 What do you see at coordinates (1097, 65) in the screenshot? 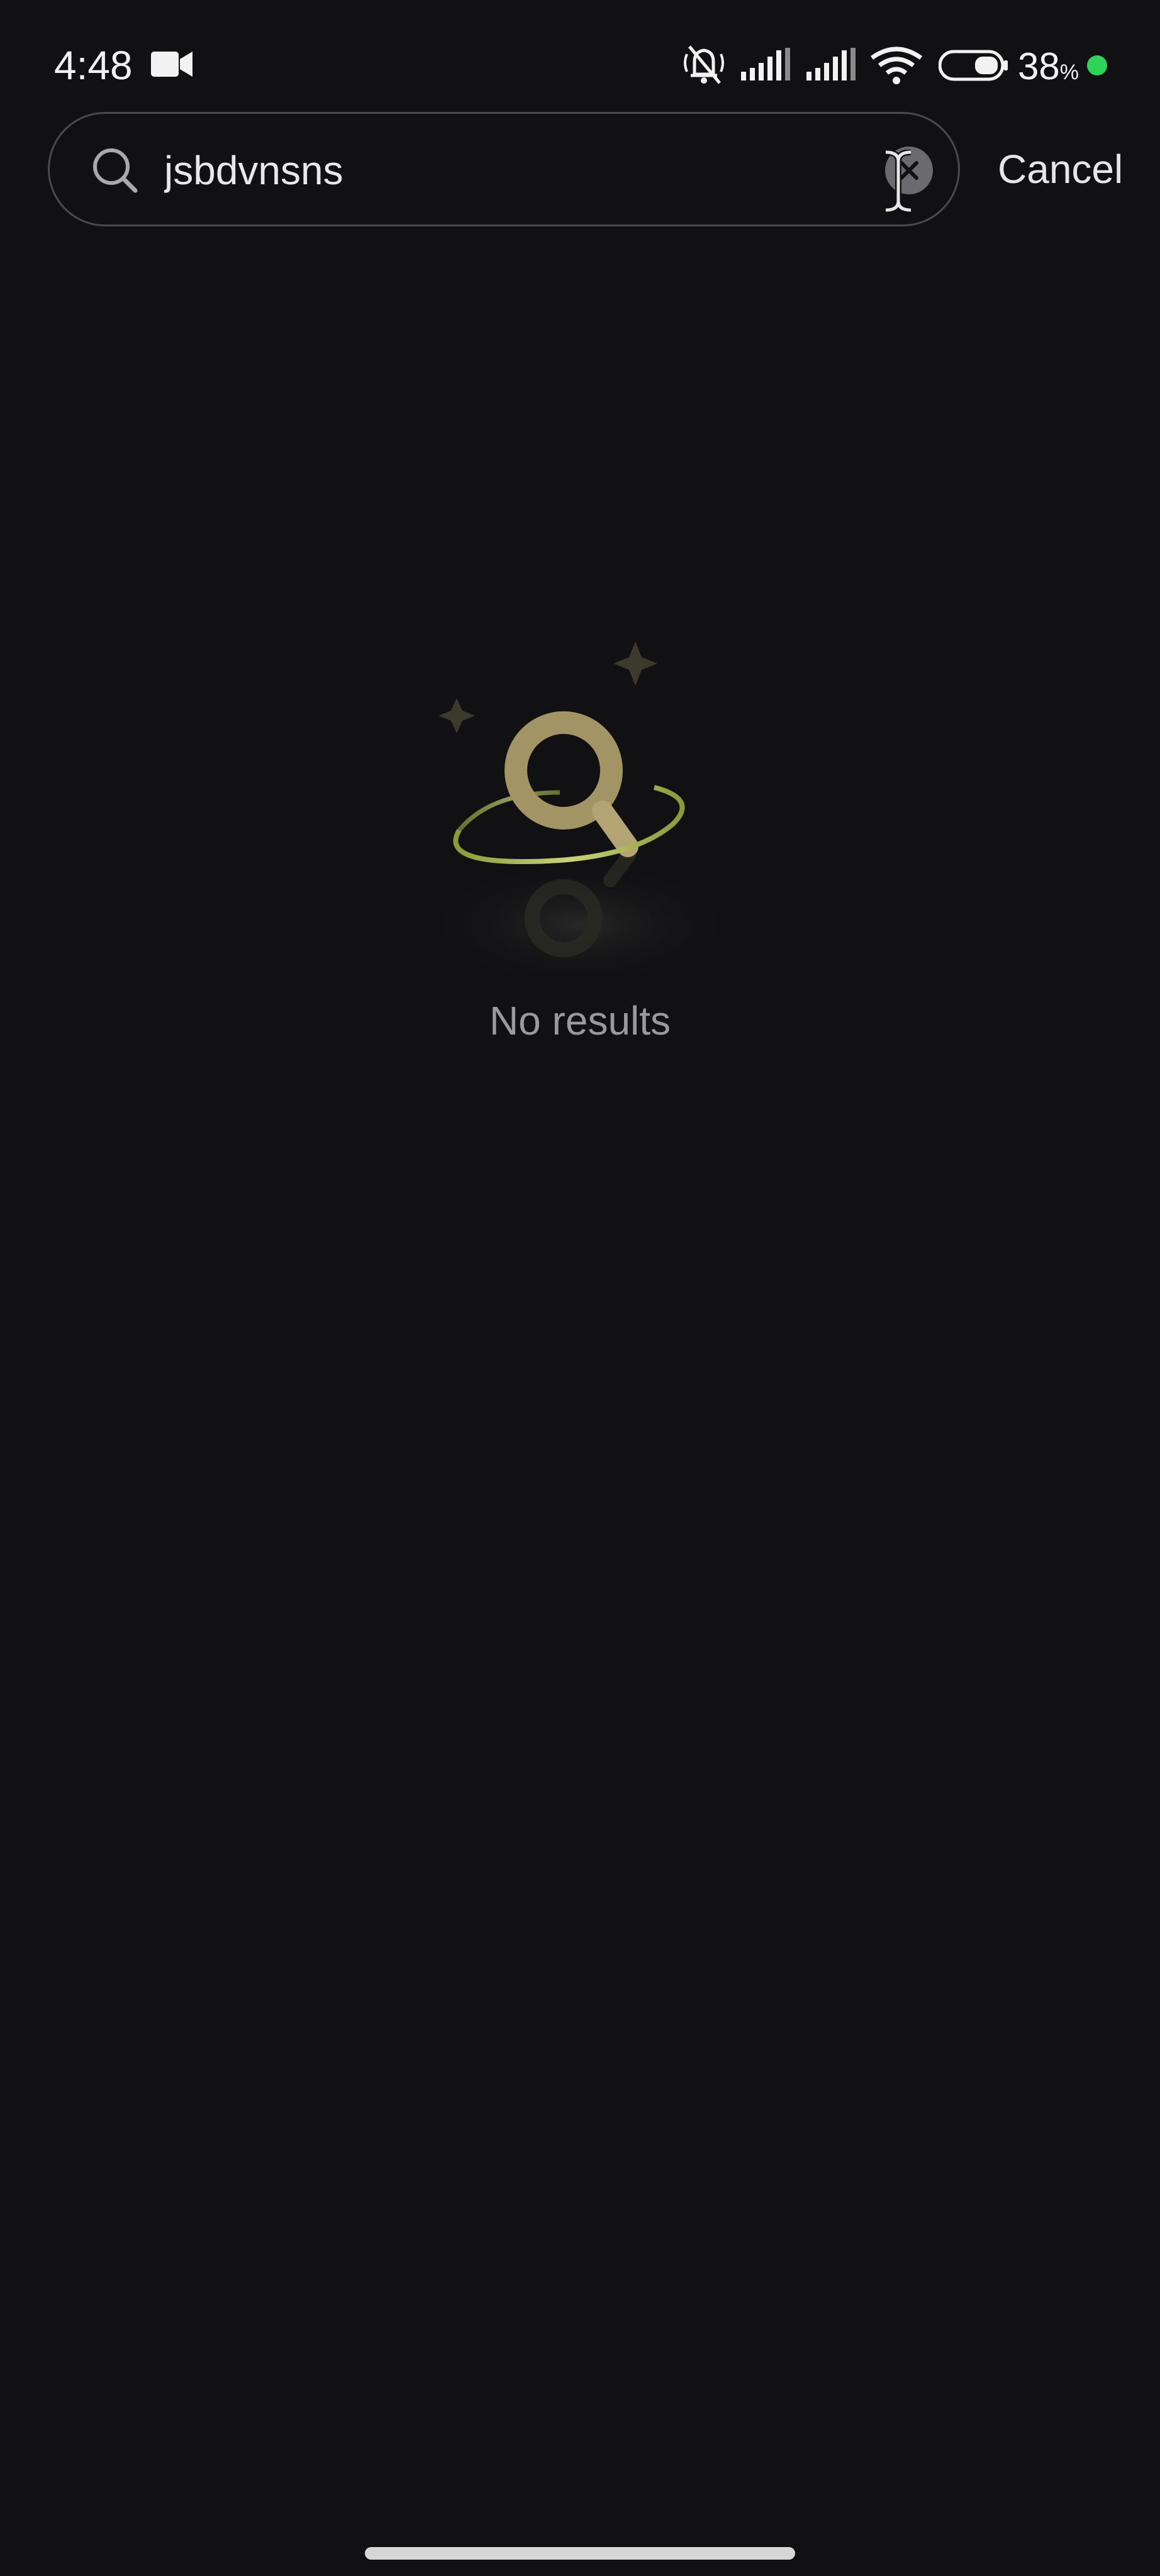
I see `green-dot-icon` at bounding box center [1097, 65].